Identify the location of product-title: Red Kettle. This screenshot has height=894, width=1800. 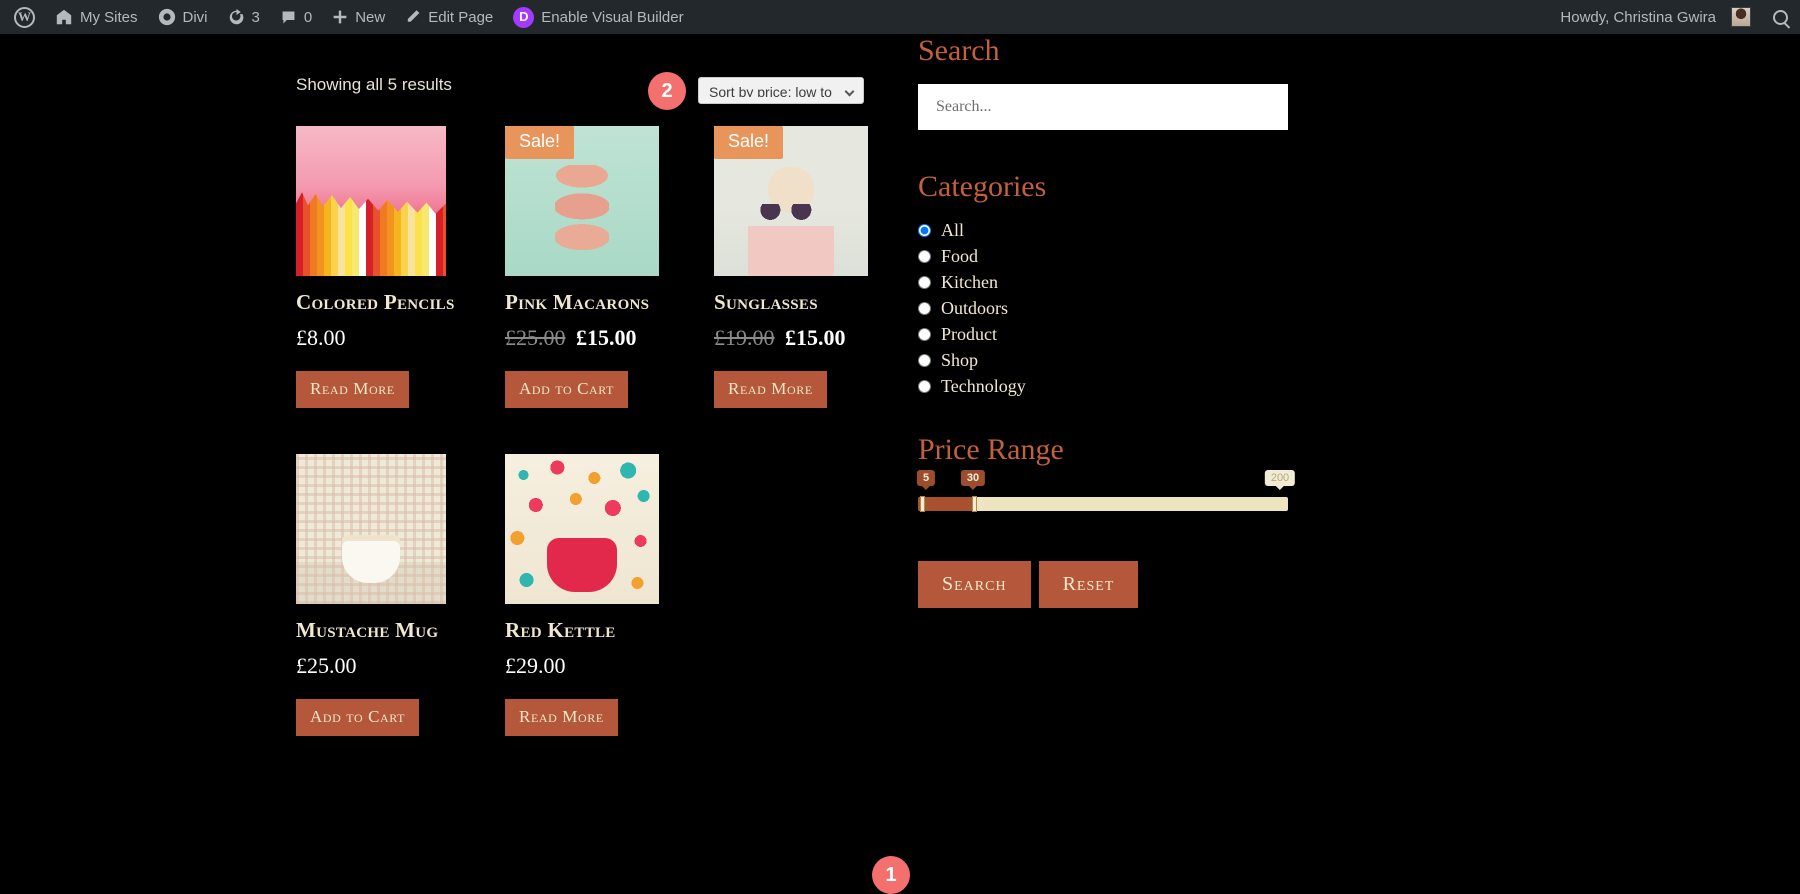
(560, 630).